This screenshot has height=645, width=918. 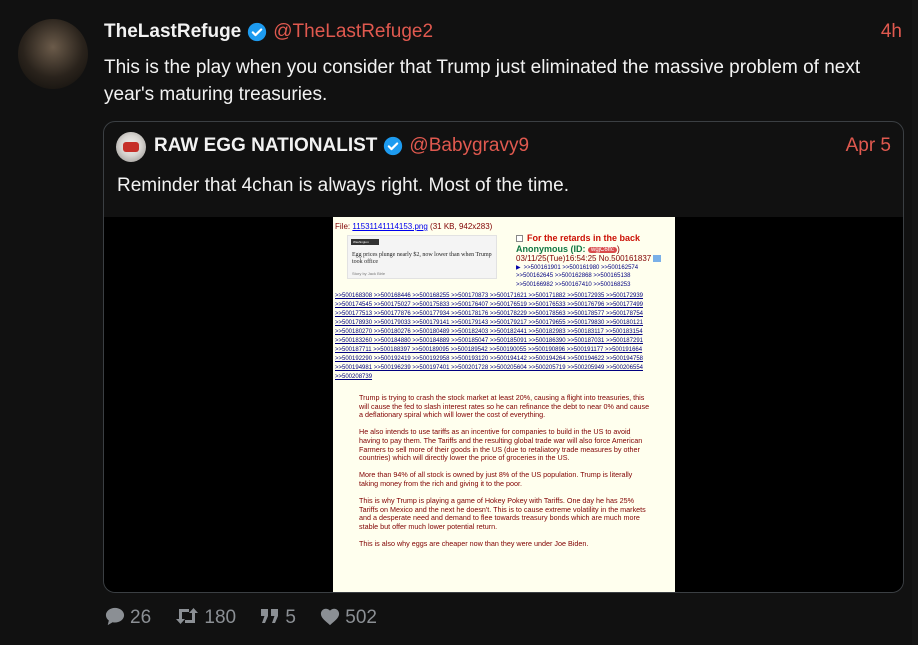 I want to click on reply-button: 26, so click(x=127, y=617).